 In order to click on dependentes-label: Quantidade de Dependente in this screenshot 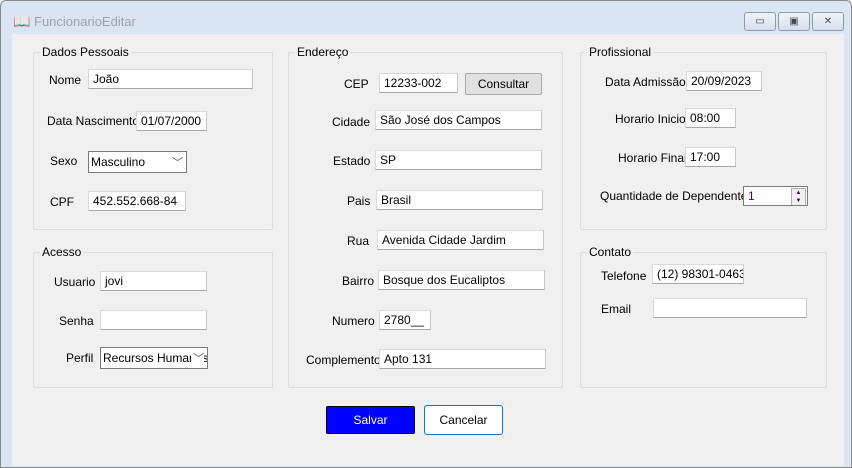, I will do `click(674, 196)`.